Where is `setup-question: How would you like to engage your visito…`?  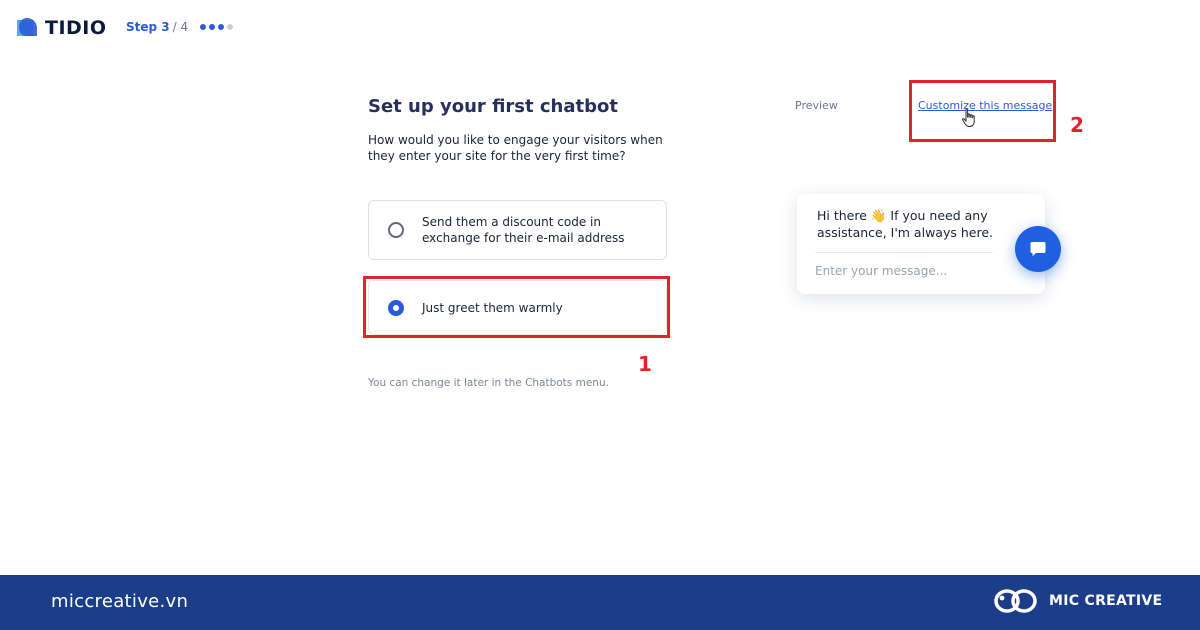 setup-question: How would you like to engage your visito… is located at coordinates (515, 148).